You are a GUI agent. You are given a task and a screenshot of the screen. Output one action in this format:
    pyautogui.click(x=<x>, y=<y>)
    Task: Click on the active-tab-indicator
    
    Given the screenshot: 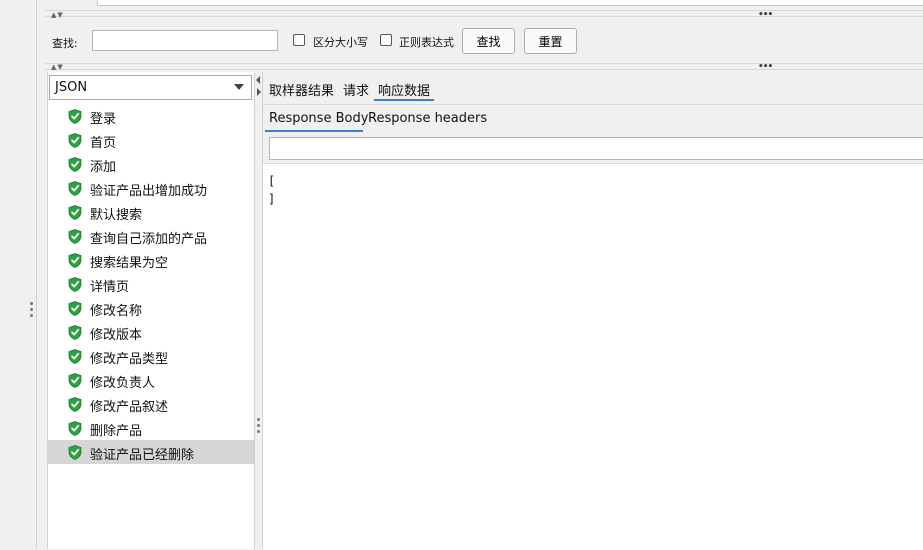 What is the action you would take?
    pyautogui.click(x=404, y=100)
    